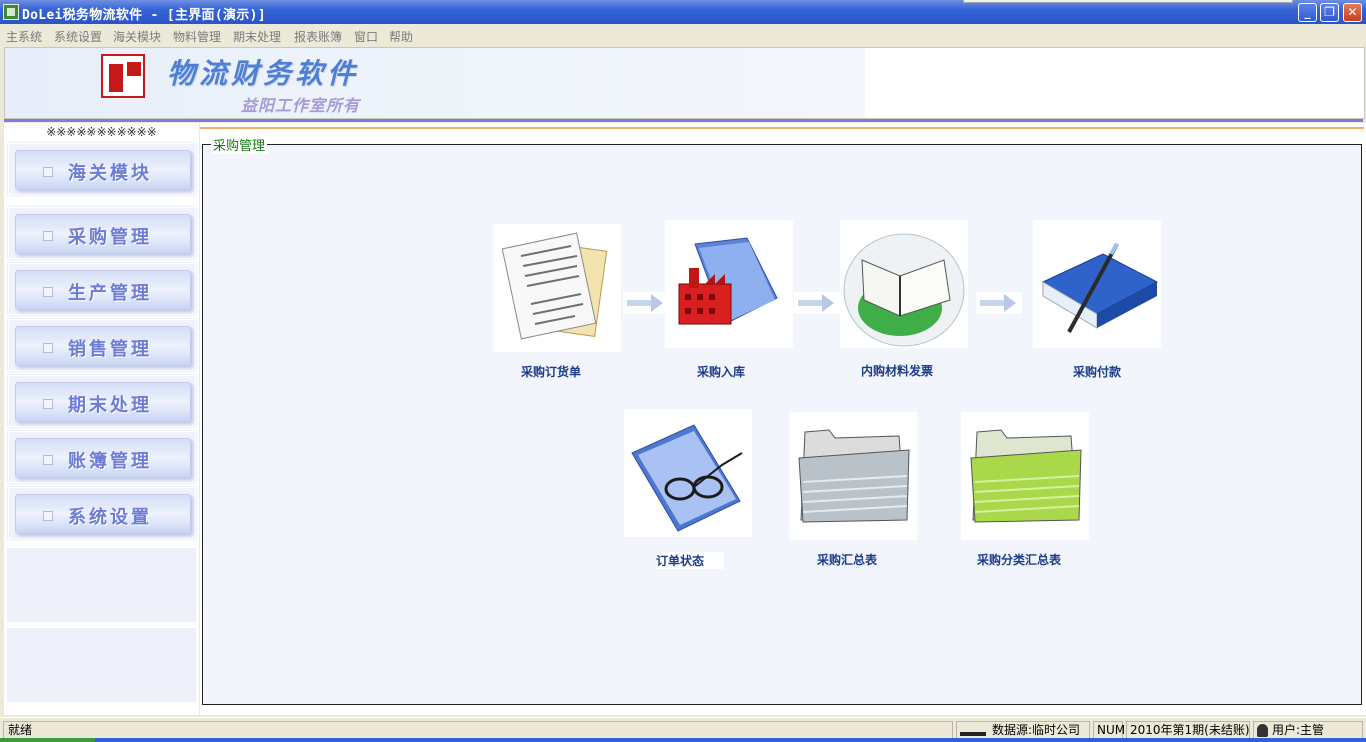  I want to click on green-folder-icon, so click(1026, 476).